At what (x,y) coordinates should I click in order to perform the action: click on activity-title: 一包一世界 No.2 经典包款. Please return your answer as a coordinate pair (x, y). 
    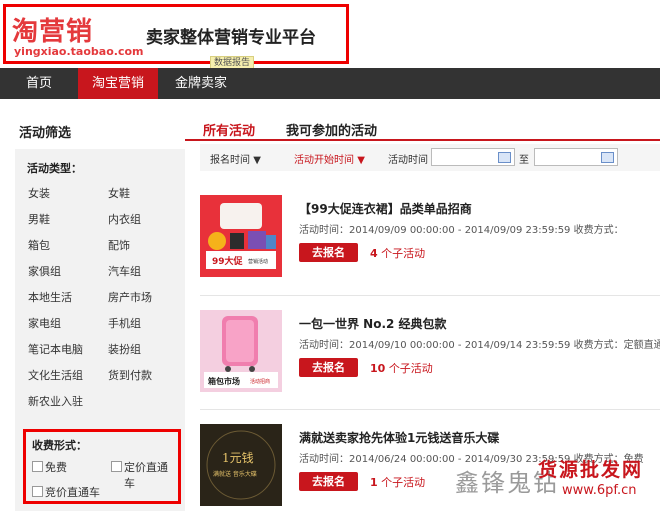
    Looking at the image, I should click on (373, 323).